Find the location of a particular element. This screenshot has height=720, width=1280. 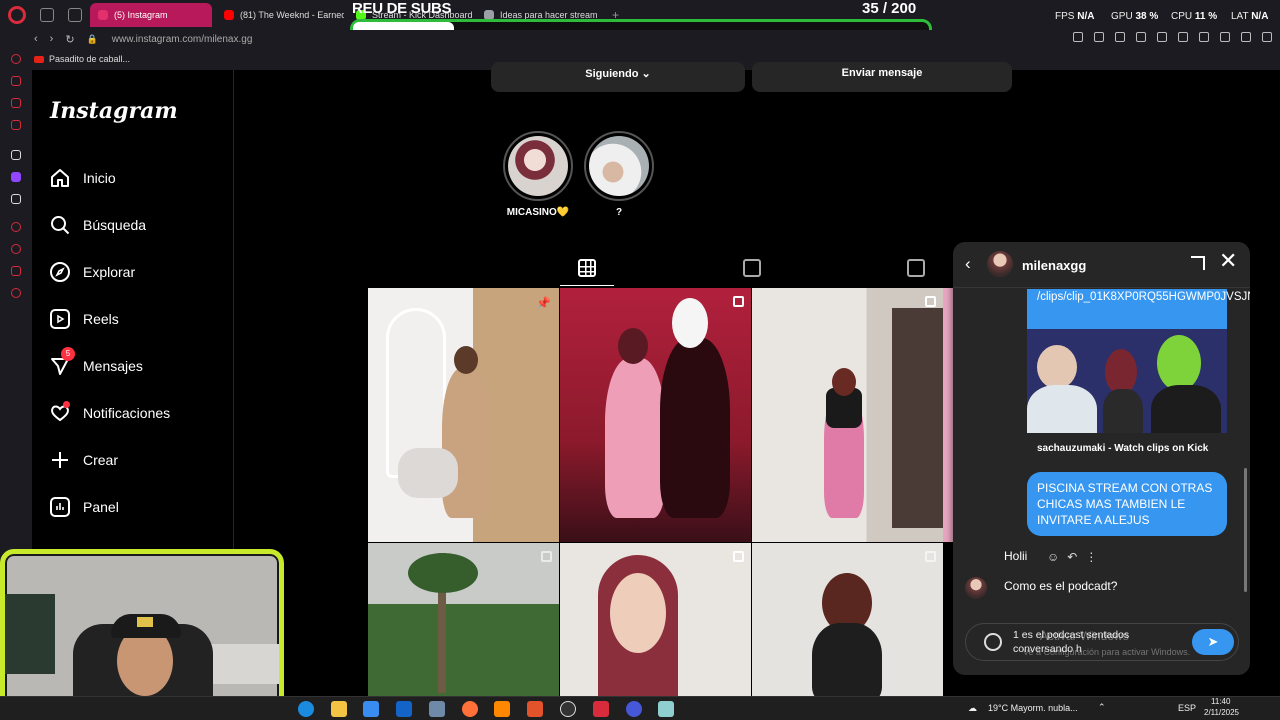

tagged-tab-icon is located at coordinates (916, 268).